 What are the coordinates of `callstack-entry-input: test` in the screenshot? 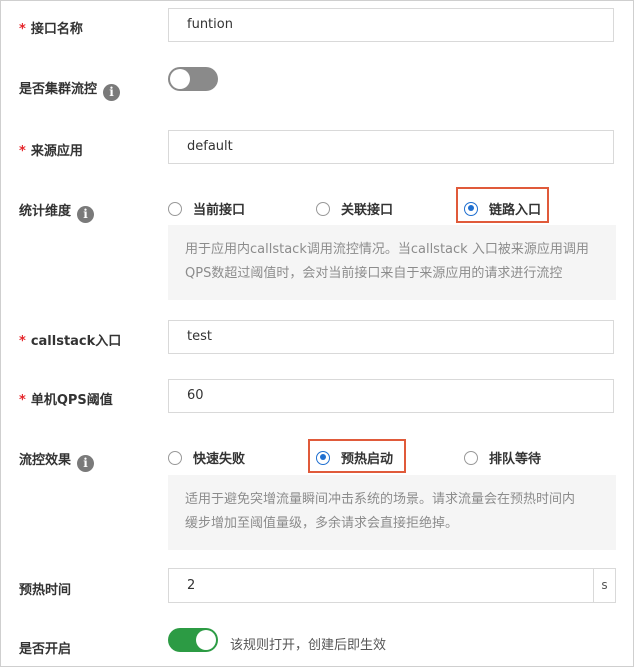 It's located at (391, 337).